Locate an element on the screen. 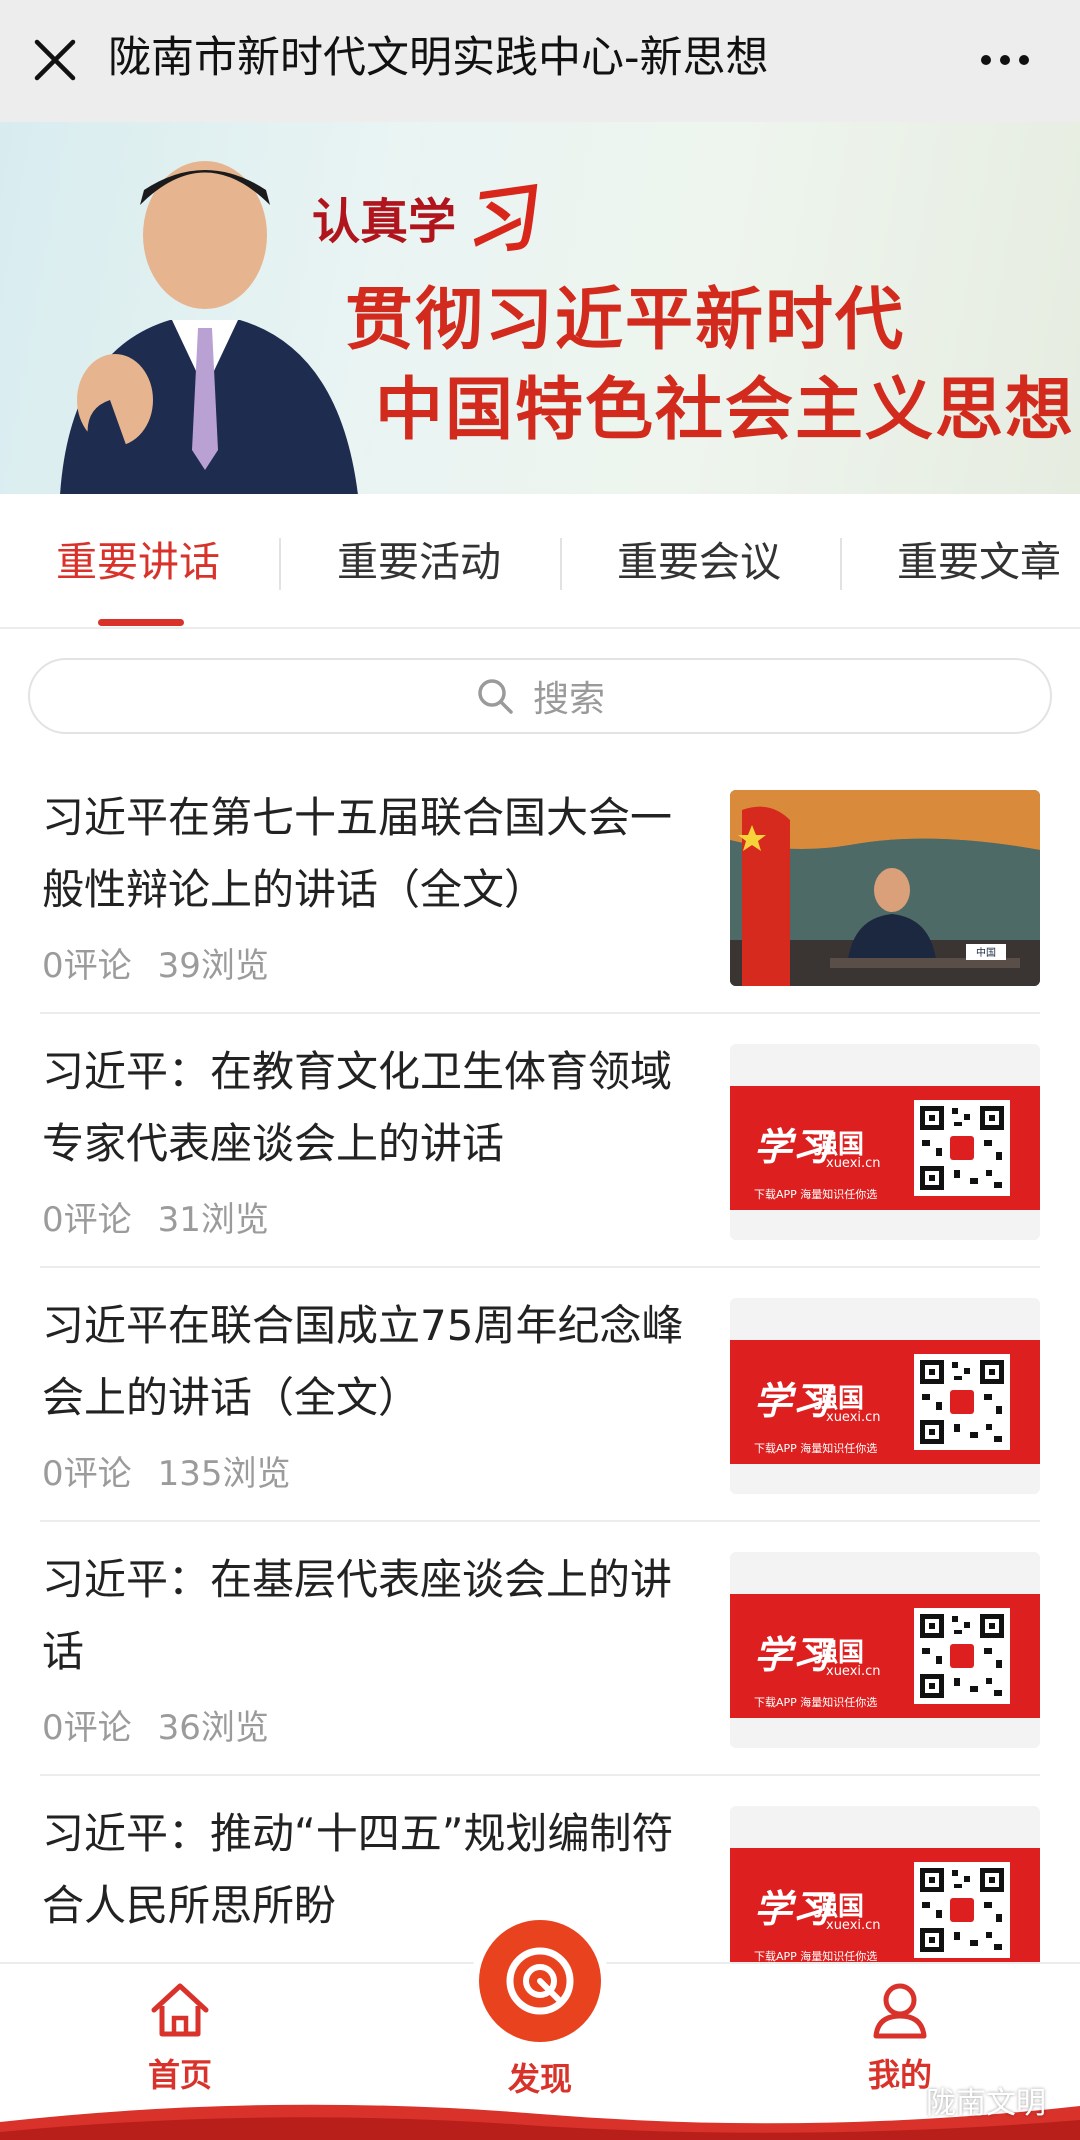  view-count: 36浏览 is located at coordinates (213, 1728).